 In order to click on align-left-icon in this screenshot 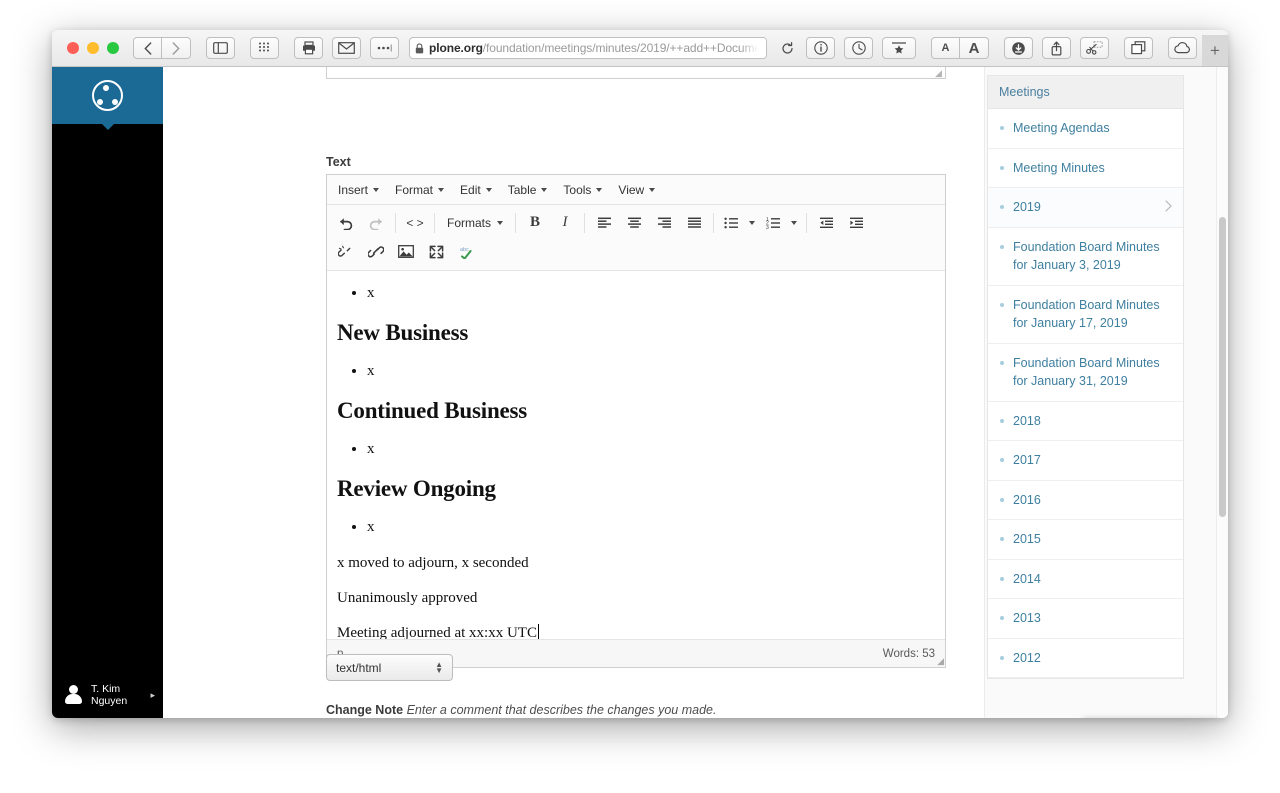, I will do `click(604, 223)`.